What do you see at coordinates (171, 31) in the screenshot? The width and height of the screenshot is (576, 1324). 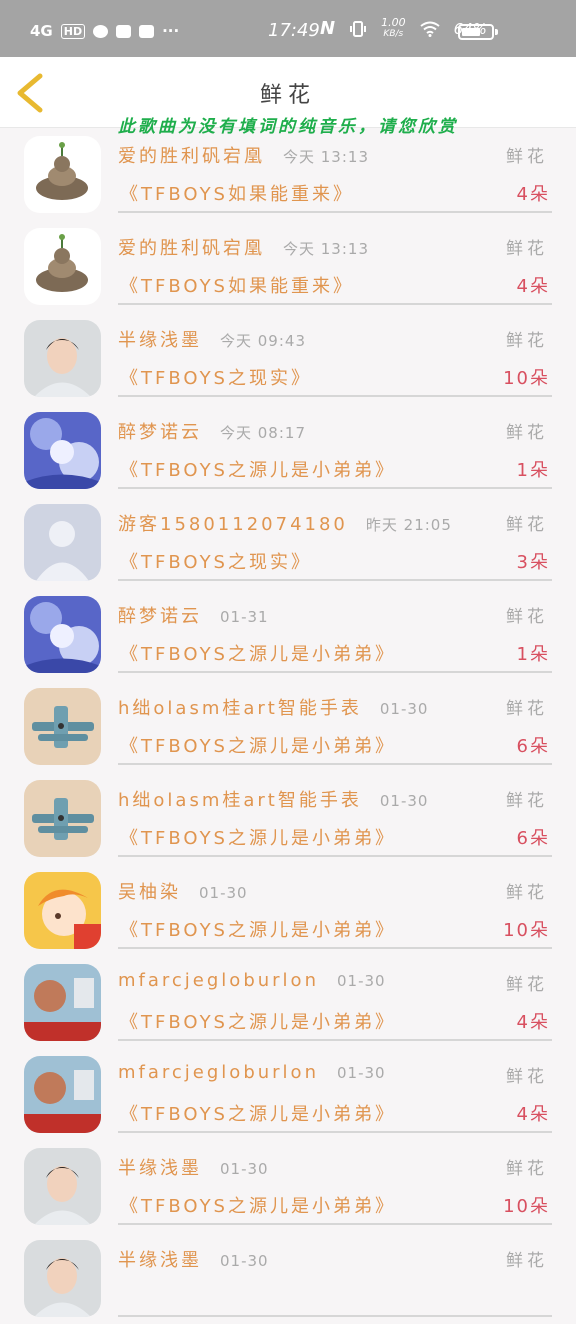 I see `more-notifications-icon: ···` at bounding box center [171, 31].